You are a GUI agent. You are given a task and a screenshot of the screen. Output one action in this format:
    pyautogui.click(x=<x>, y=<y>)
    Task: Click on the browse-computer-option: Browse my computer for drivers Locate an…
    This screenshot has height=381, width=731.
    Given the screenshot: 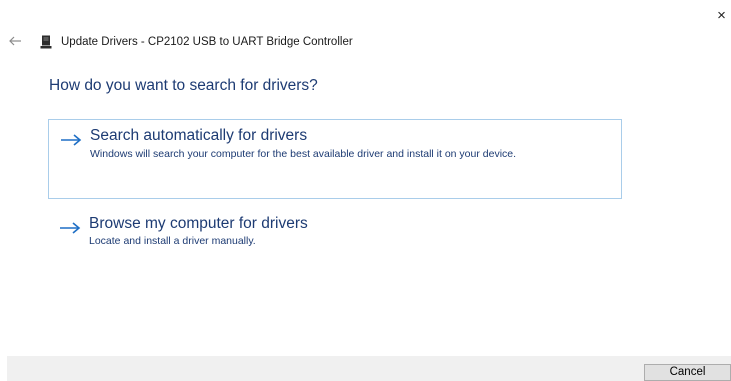 What is the action you would take?
    pyautogui.click(x=335, y=236)
    